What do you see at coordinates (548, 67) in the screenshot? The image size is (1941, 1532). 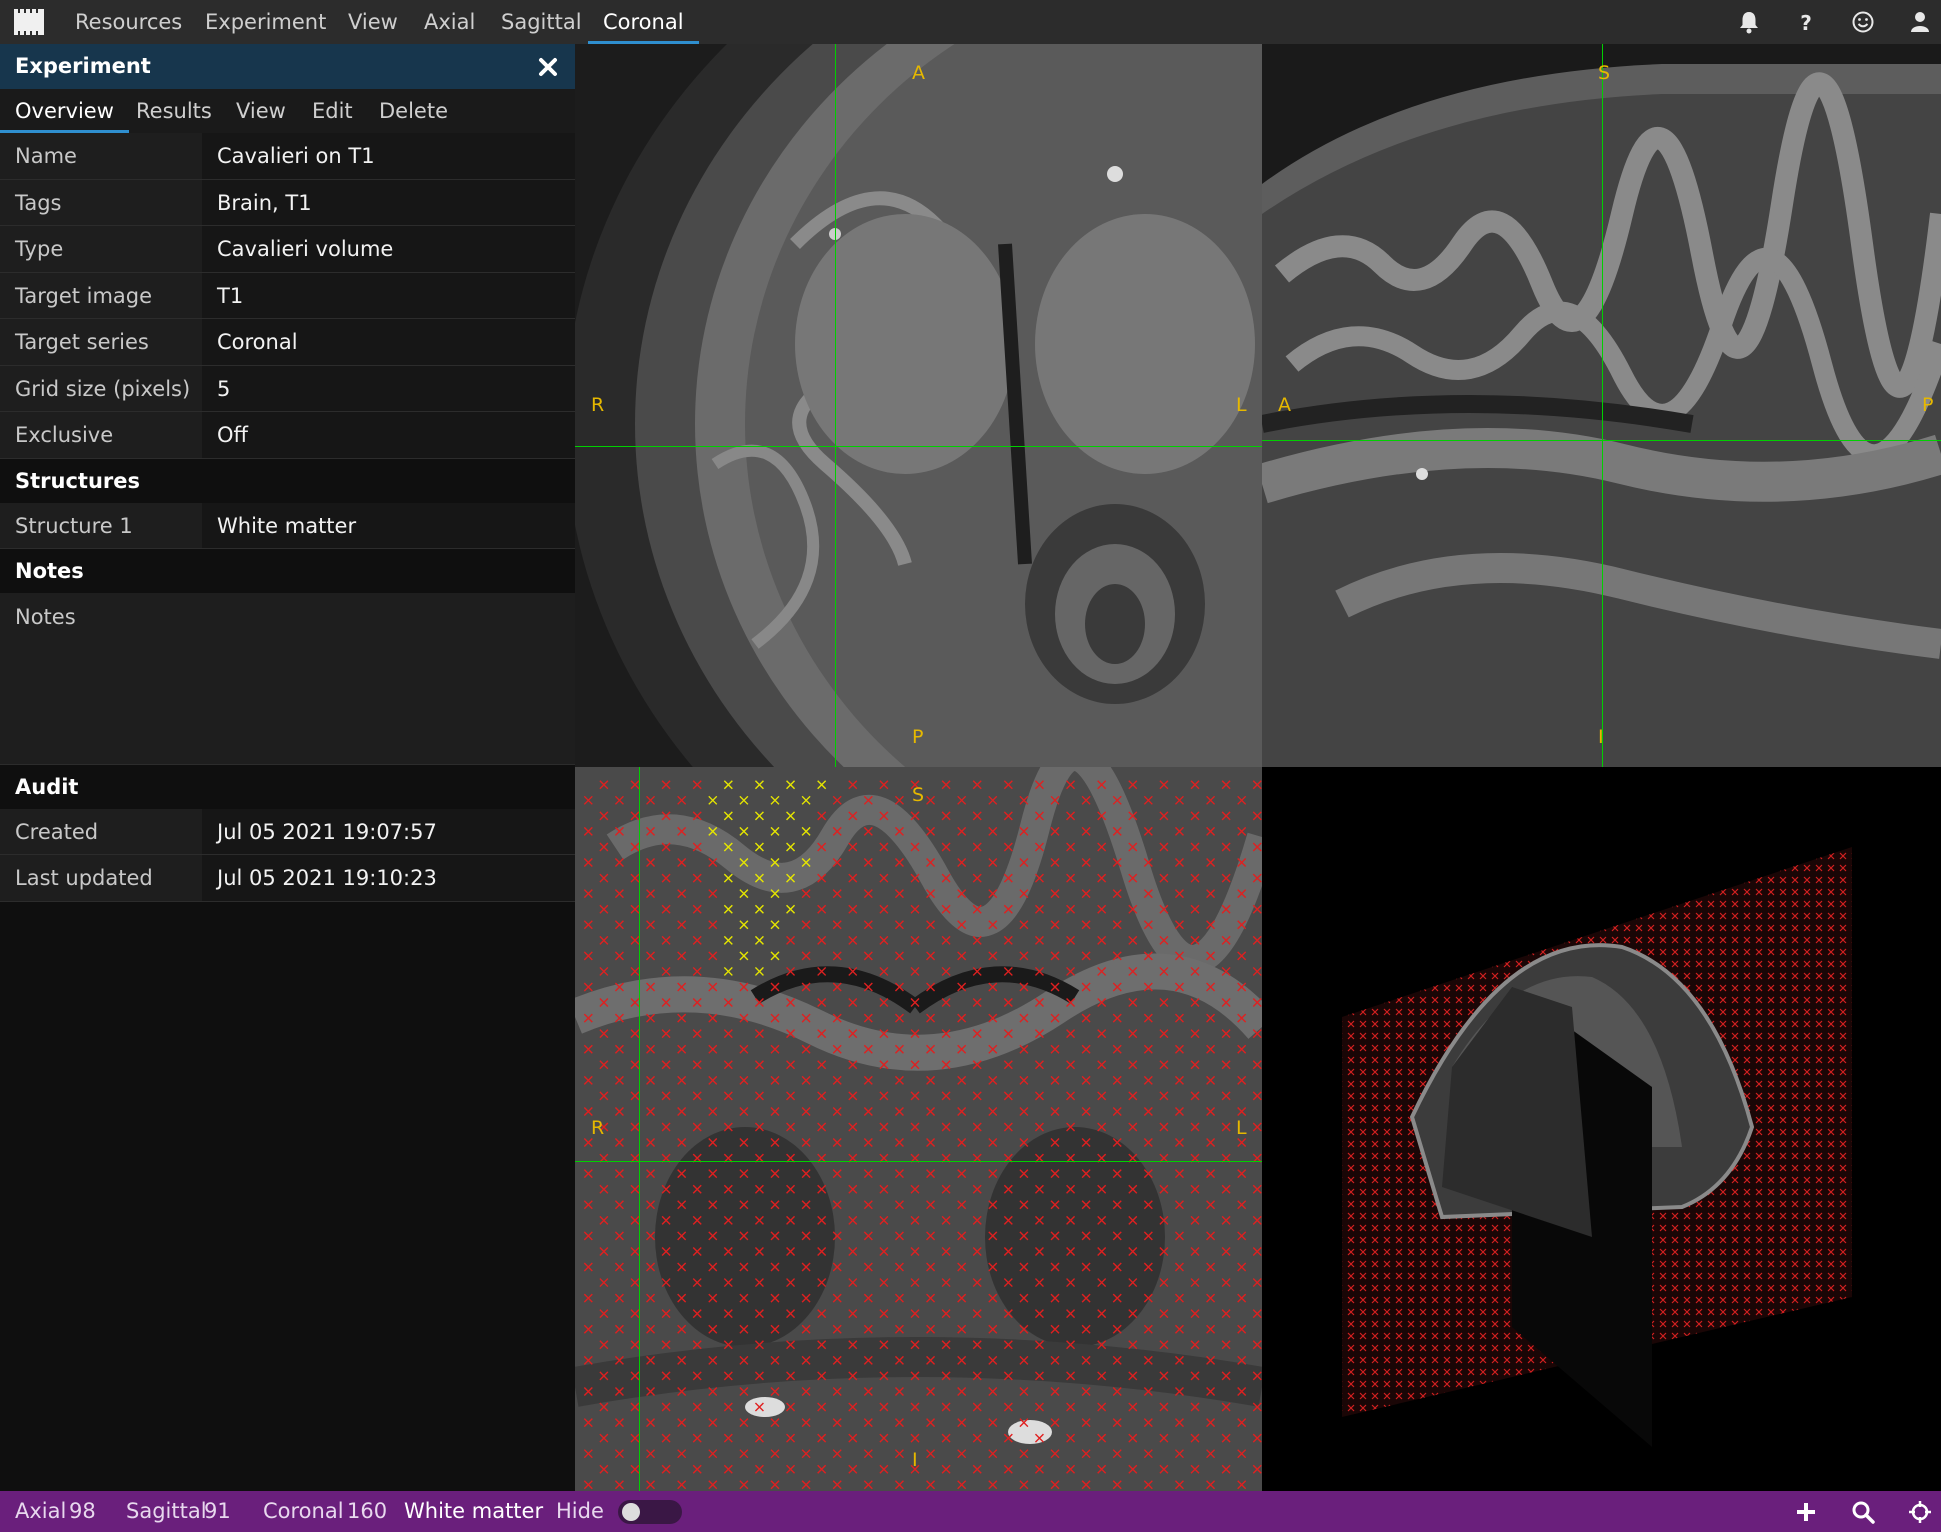 I see `close-icon` at bounding box center [548, 67].